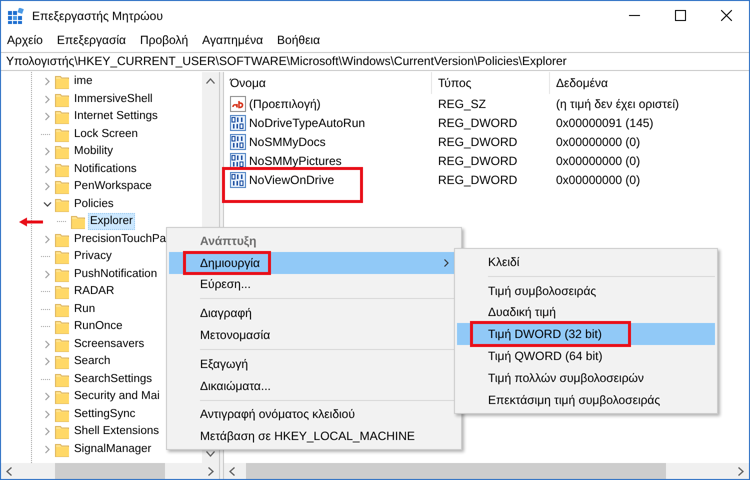 The image size is (750, 480). What do you see at coordinates (295, 161) in the screenshot?
I see `value-name: NoSMMyPictures` at bounding box center [295, 161].